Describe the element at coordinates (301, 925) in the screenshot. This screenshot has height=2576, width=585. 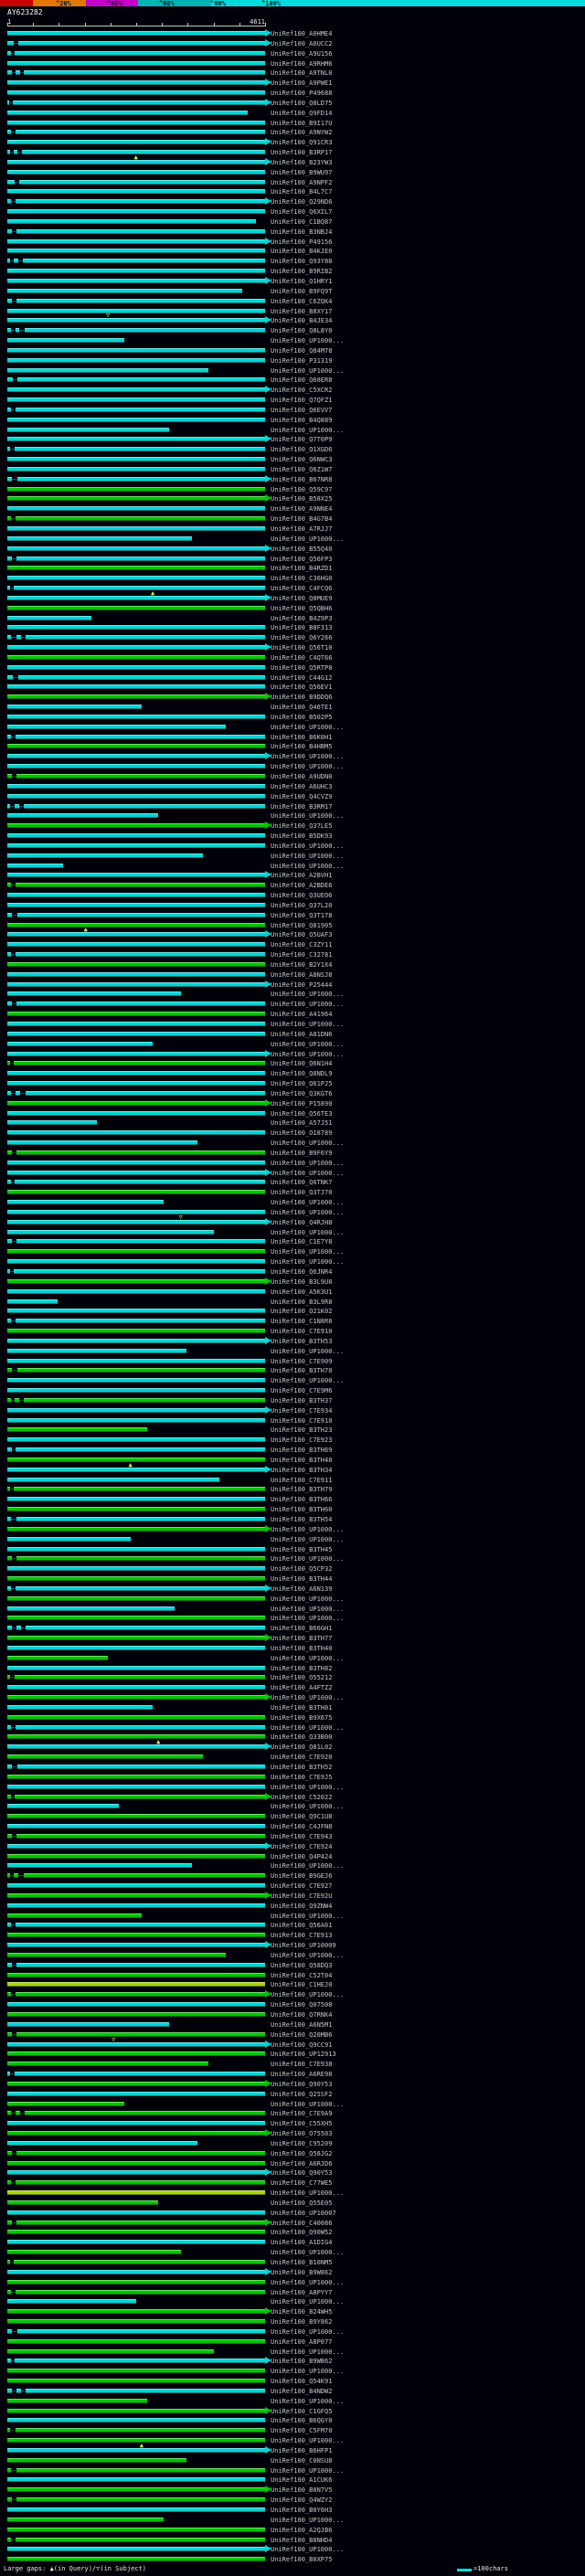
I see `hit-label: UniRef100_Q81905` at that location.